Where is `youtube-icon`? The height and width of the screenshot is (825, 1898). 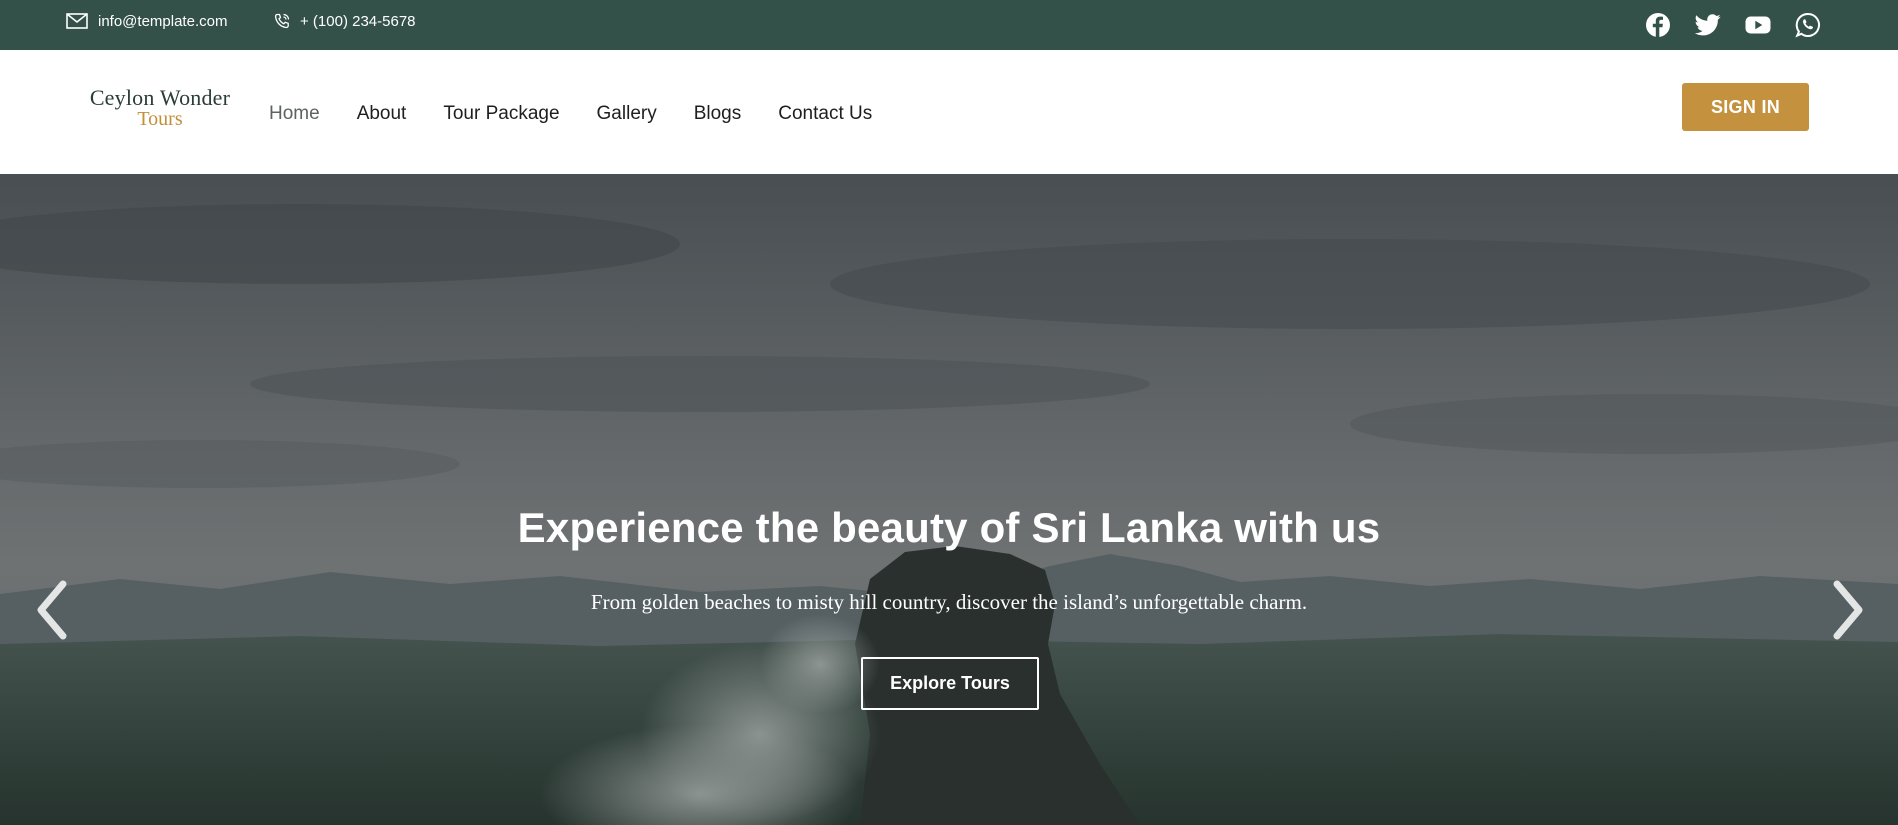 youtube-icon is located at coordinates (1758, 25).